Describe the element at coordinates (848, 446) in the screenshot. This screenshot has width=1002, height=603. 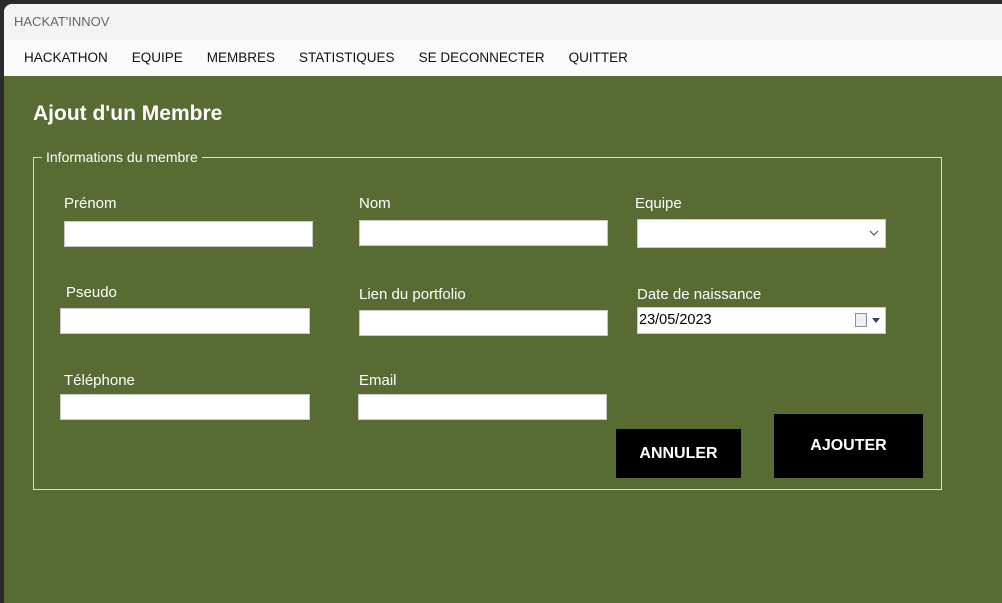
I see `add-button: AJOUTER` at that location.